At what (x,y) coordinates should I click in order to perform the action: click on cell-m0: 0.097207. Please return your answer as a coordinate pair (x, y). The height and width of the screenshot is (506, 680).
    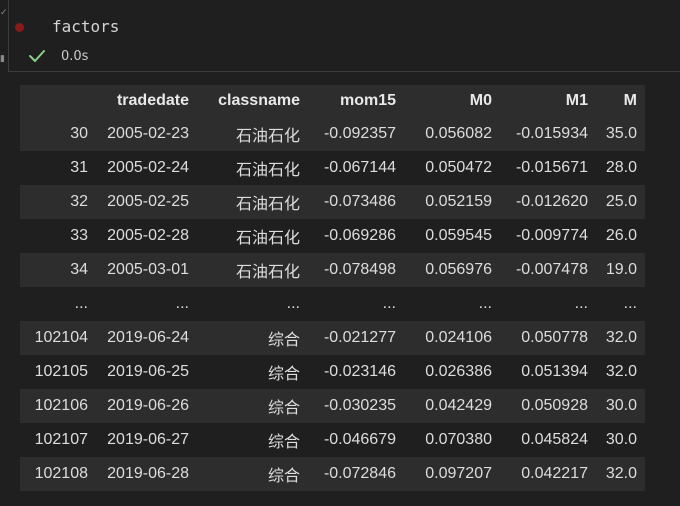
    Looking at the image, I should click on (452, 474).